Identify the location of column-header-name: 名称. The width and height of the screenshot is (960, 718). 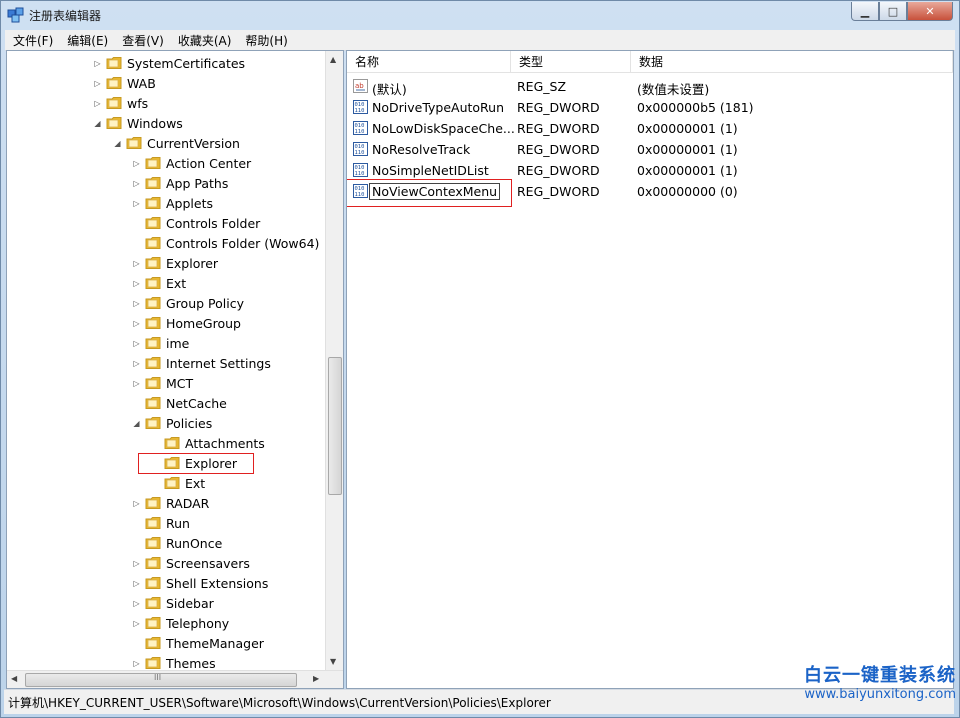
(429, 62).